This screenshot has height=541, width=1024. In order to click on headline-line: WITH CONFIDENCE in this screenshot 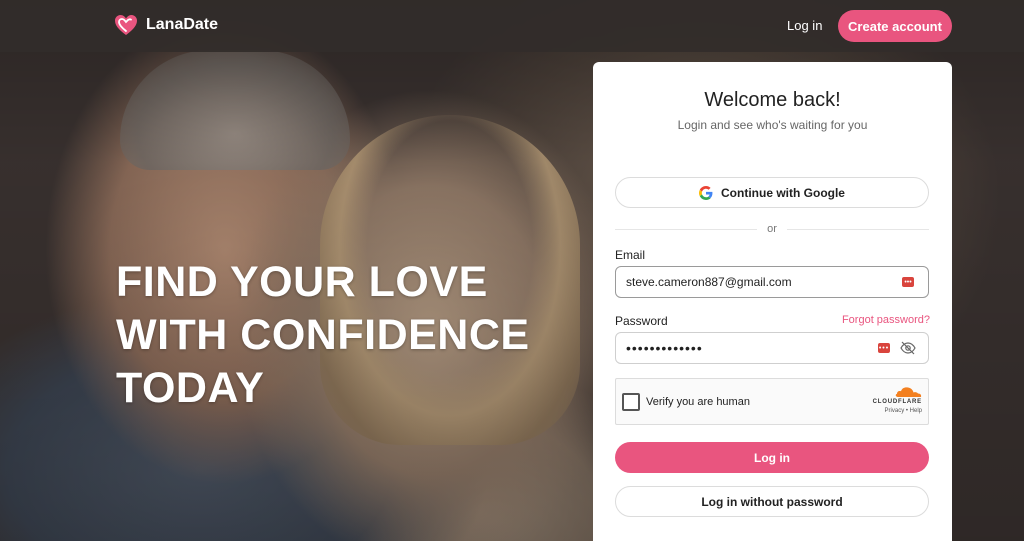, I will do `click(323, 335)`.